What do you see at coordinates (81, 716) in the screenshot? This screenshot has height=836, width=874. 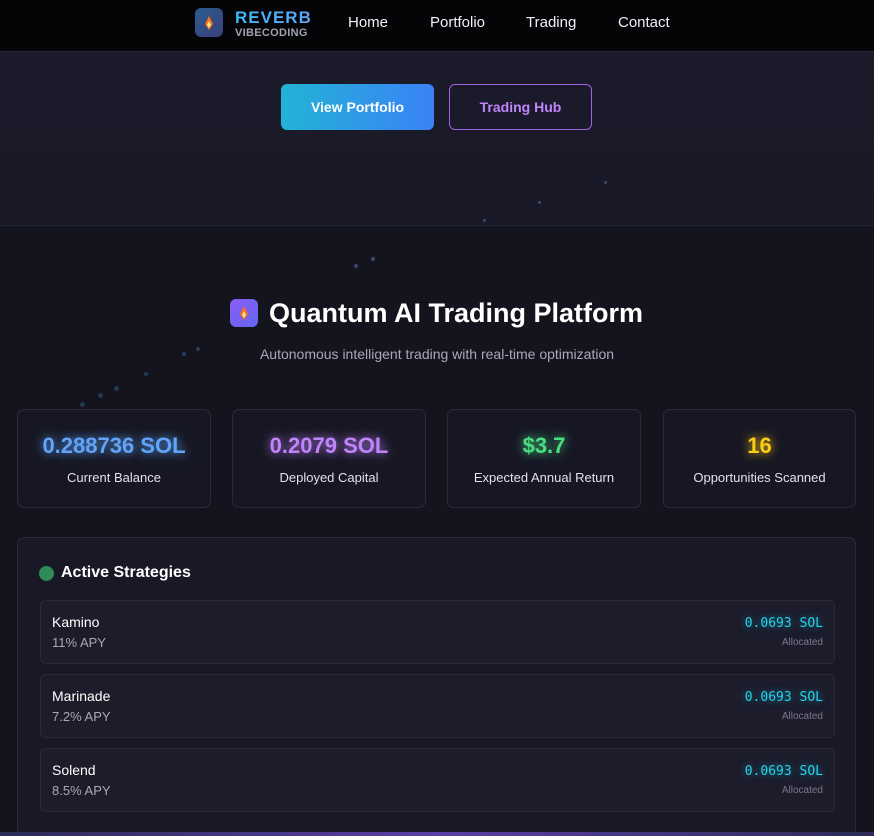 I see `strategy-apy: 7.2% APY` at bounding box center [81, 716].